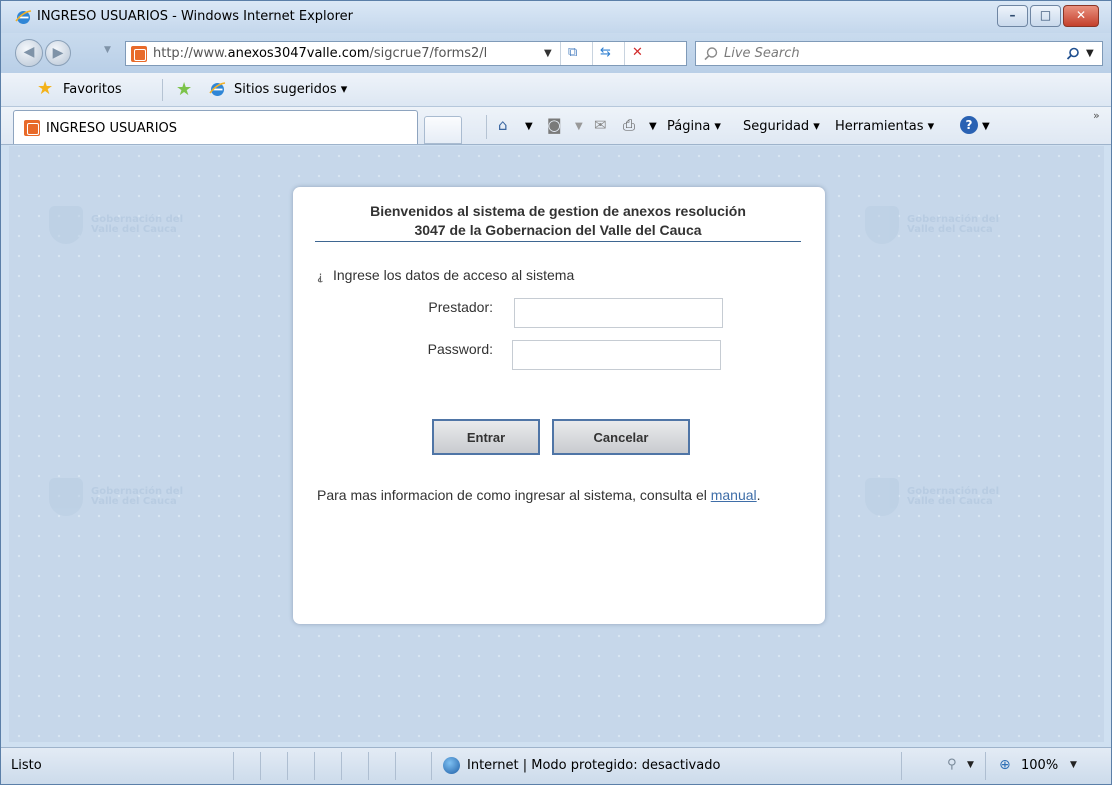  What do you see at coordinates (529, 126) in the screenshot?
I see `home-dropdown-icon: ▼` at bounding box center [529, 126].